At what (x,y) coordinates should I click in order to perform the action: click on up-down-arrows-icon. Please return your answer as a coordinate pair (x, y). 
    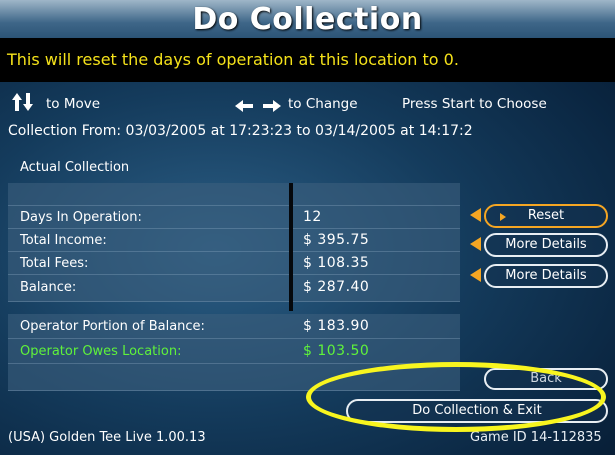
    Looking at the image, I should click on (23, 104).